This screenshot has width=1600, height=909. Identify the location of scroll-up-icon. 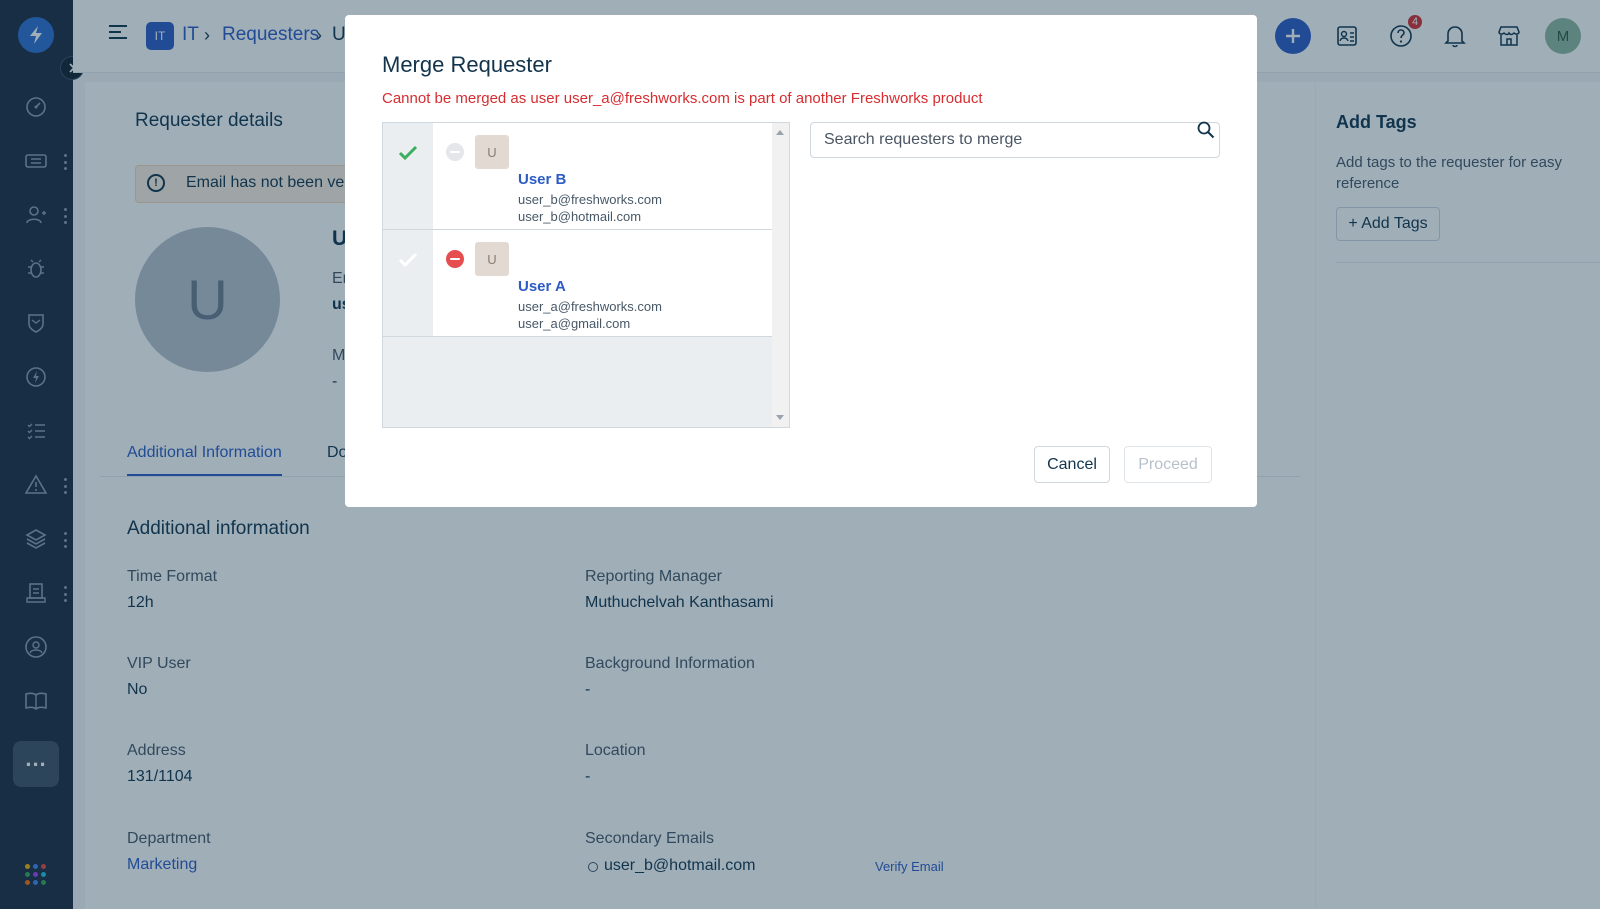
(780, 132).